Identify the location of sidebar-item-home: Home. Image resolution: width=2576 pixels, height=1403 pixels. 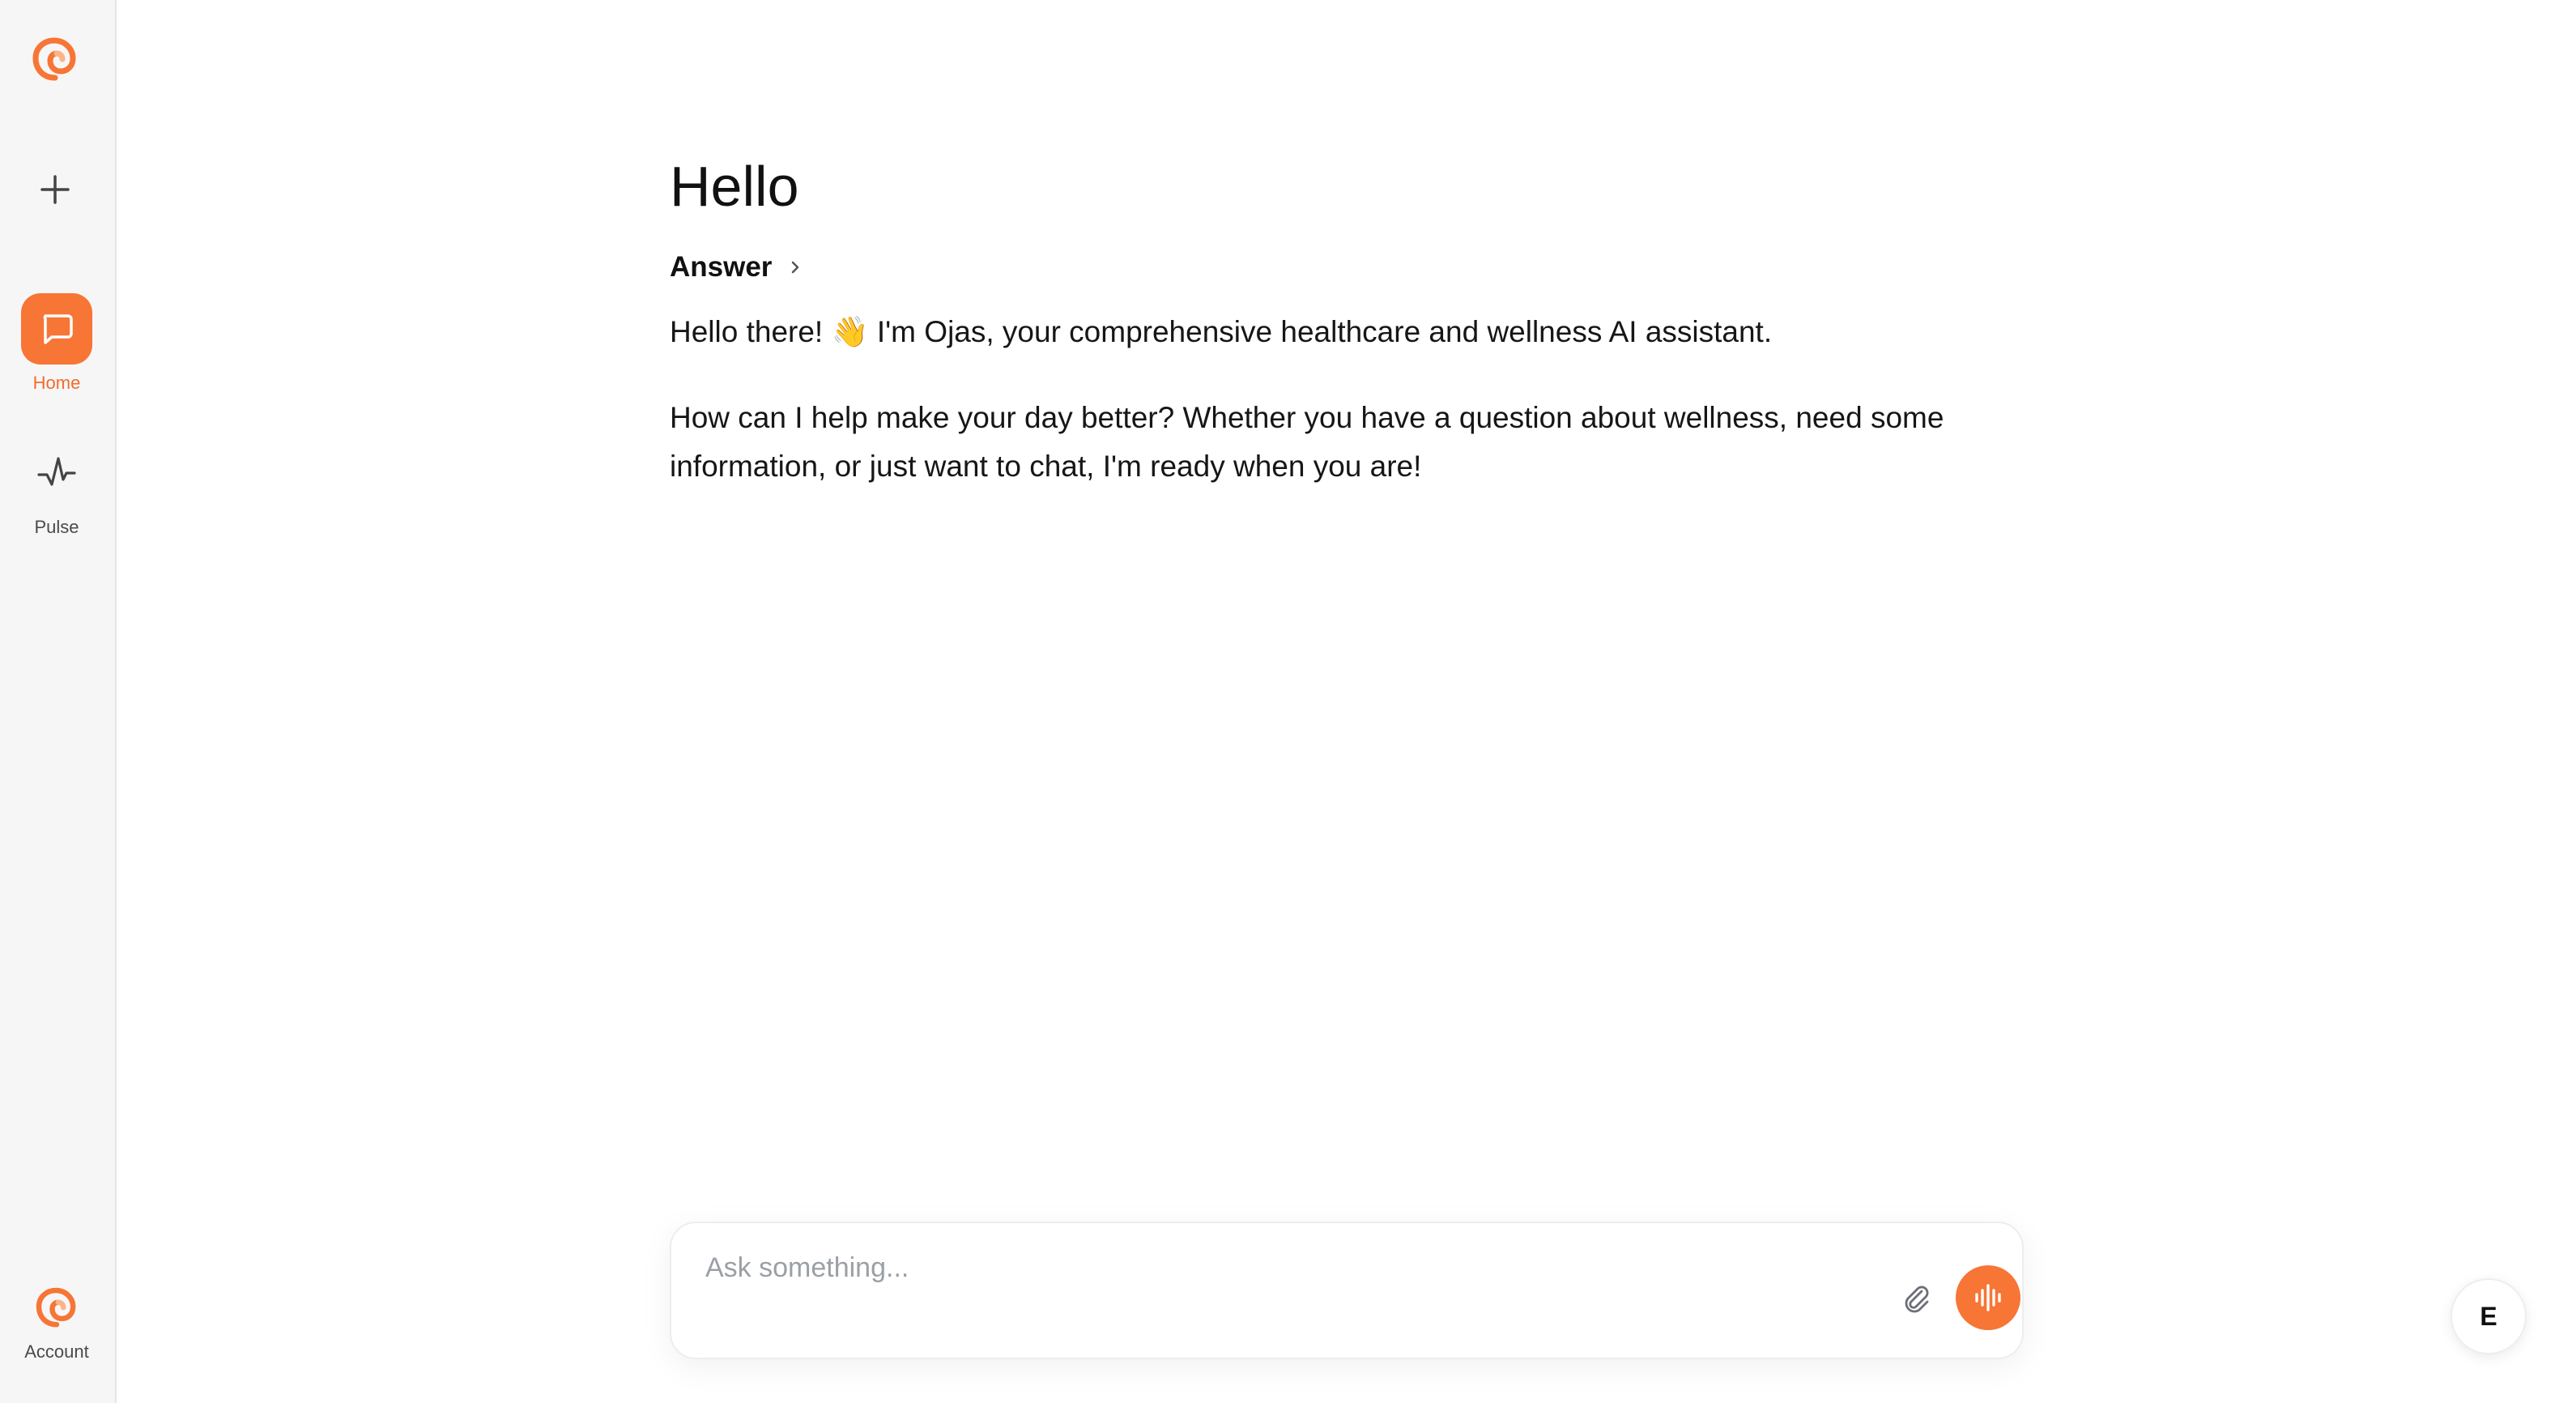
(56, 344).